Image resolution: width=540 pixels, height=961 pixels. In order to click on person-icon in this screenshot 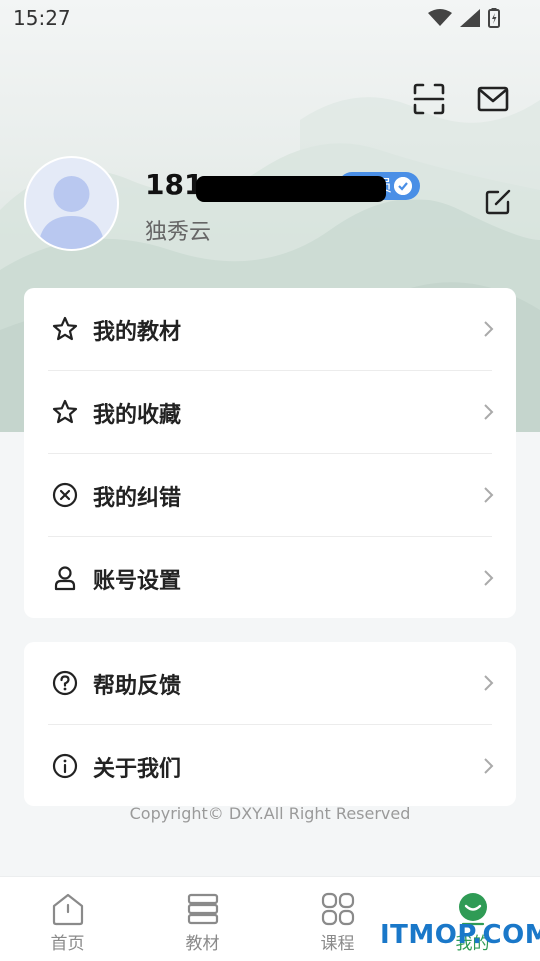, I will do `click(65, 578)`.